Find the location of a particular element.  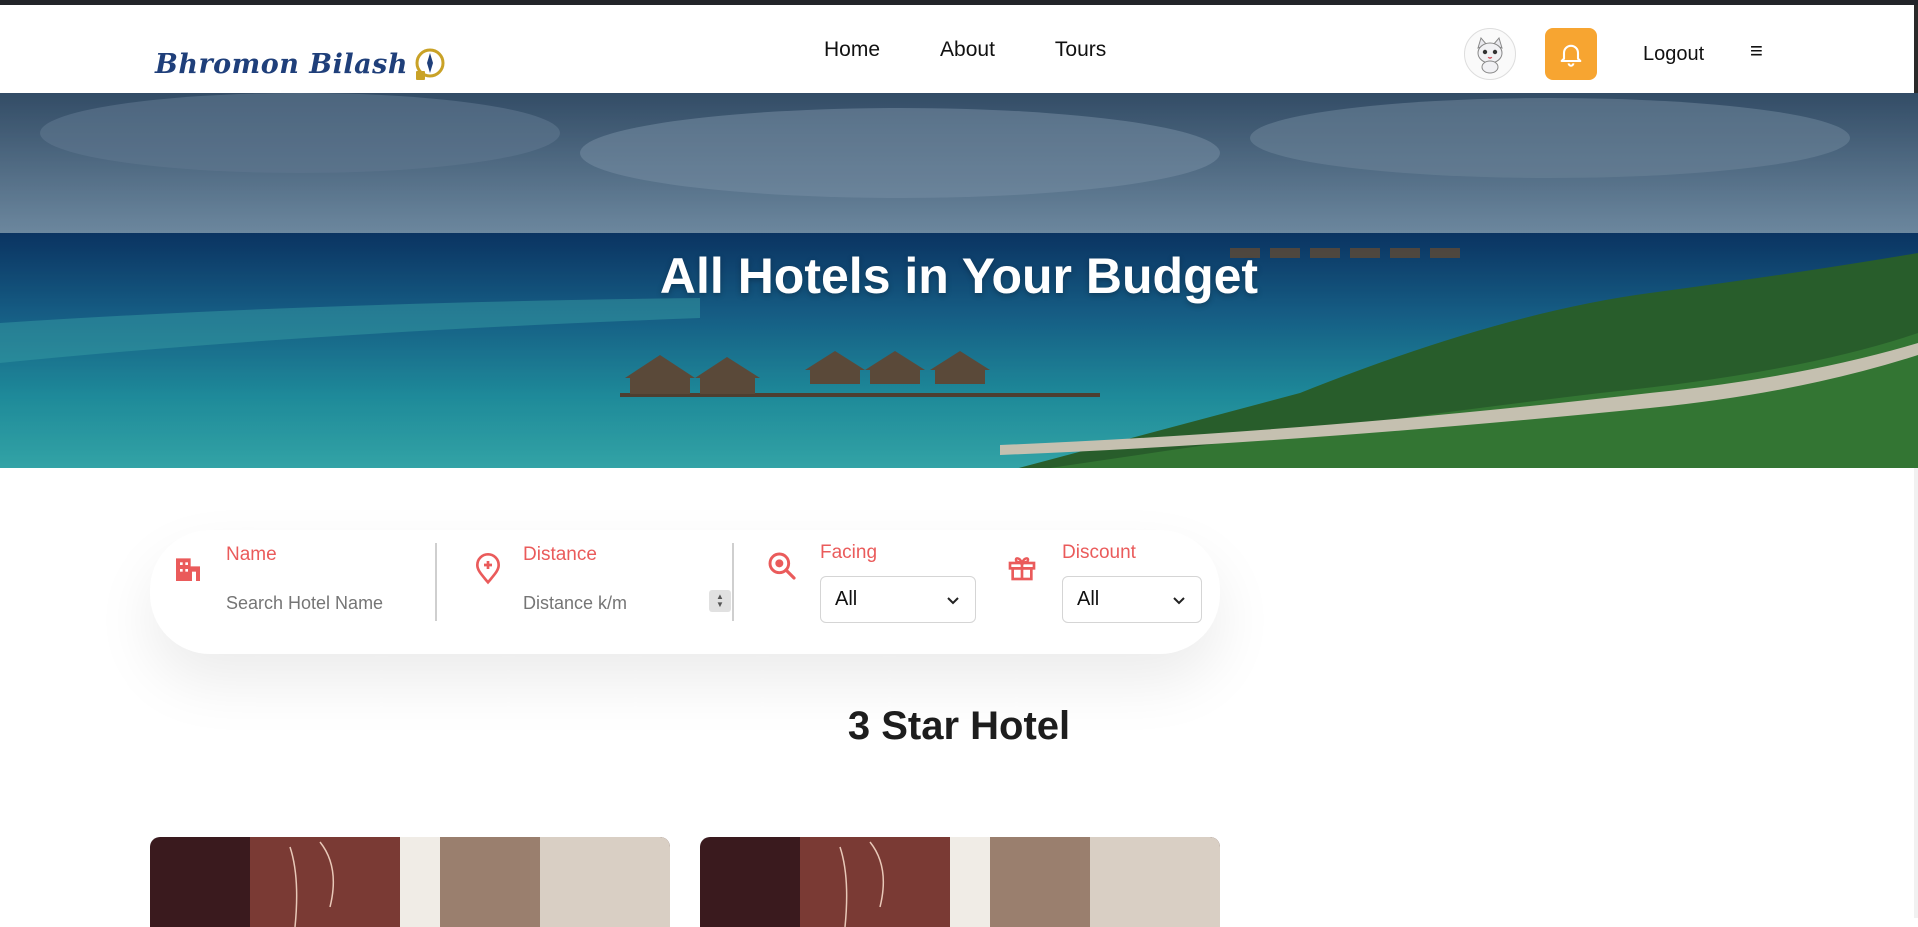

facing-label: Facing is located at coordinates (849, 552).